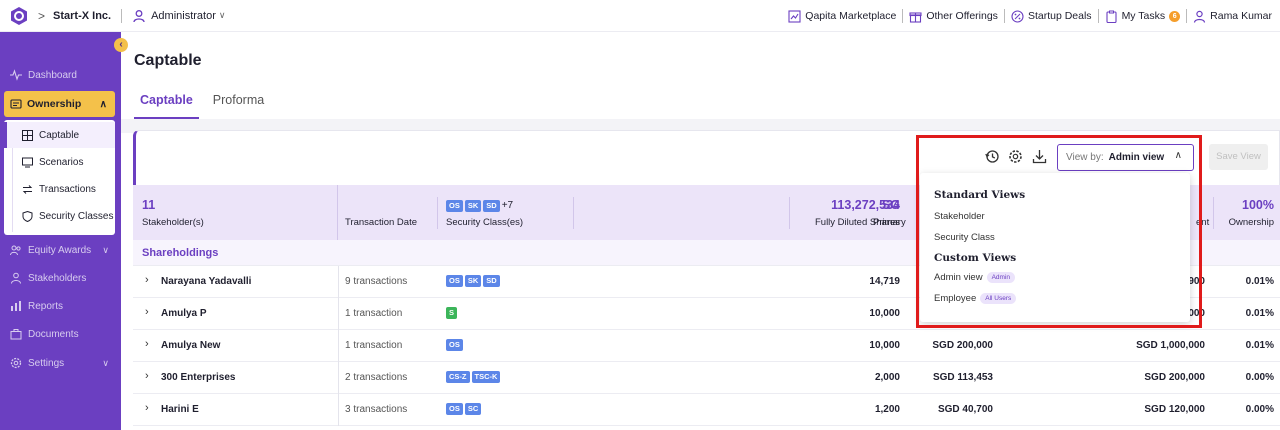  What do you see at coordinates (851, 16) in the screenshot?
I see `marketplace-label: Qapita Marketplace` at bounding box center [851, 16].